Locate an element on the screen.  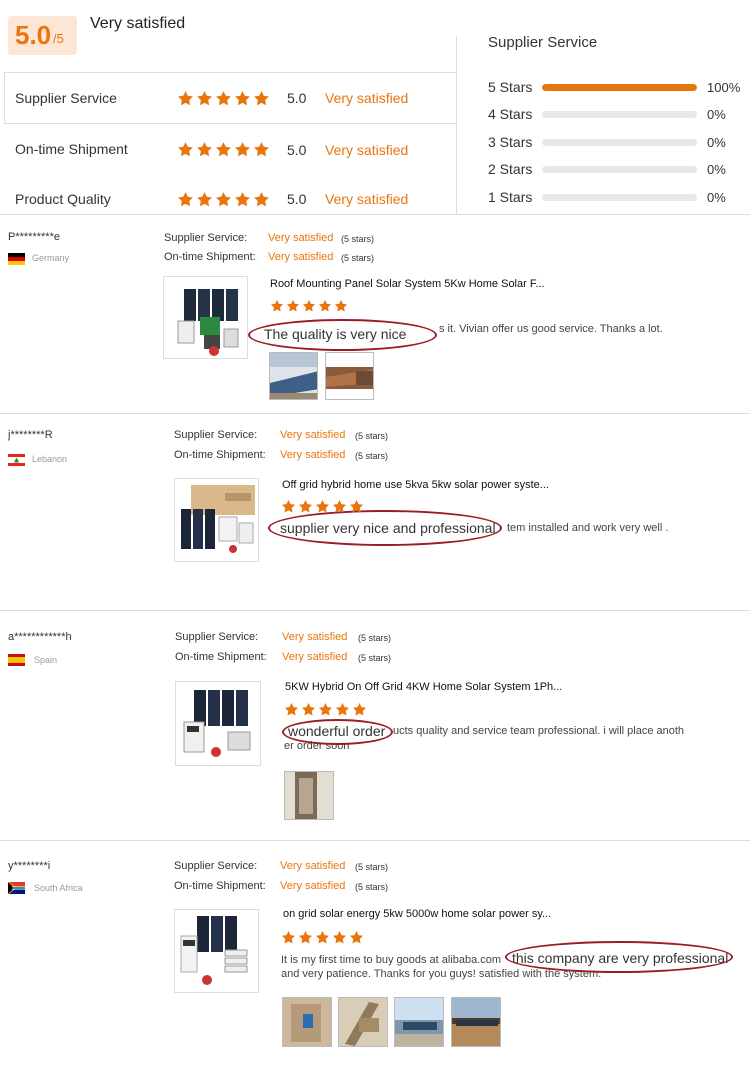
distribution-title: Supplier Service is located at coordinates (543, 42).